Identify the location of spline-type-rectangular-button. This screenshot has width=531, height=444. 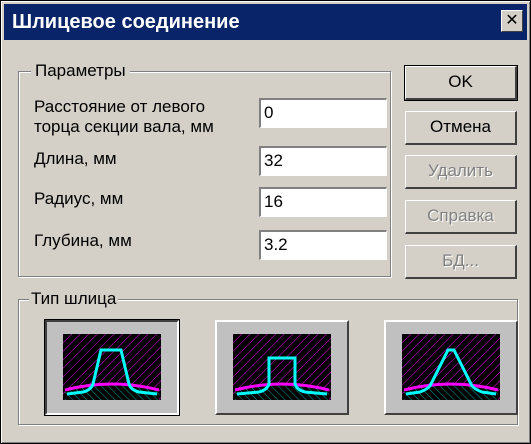
(112, 367).